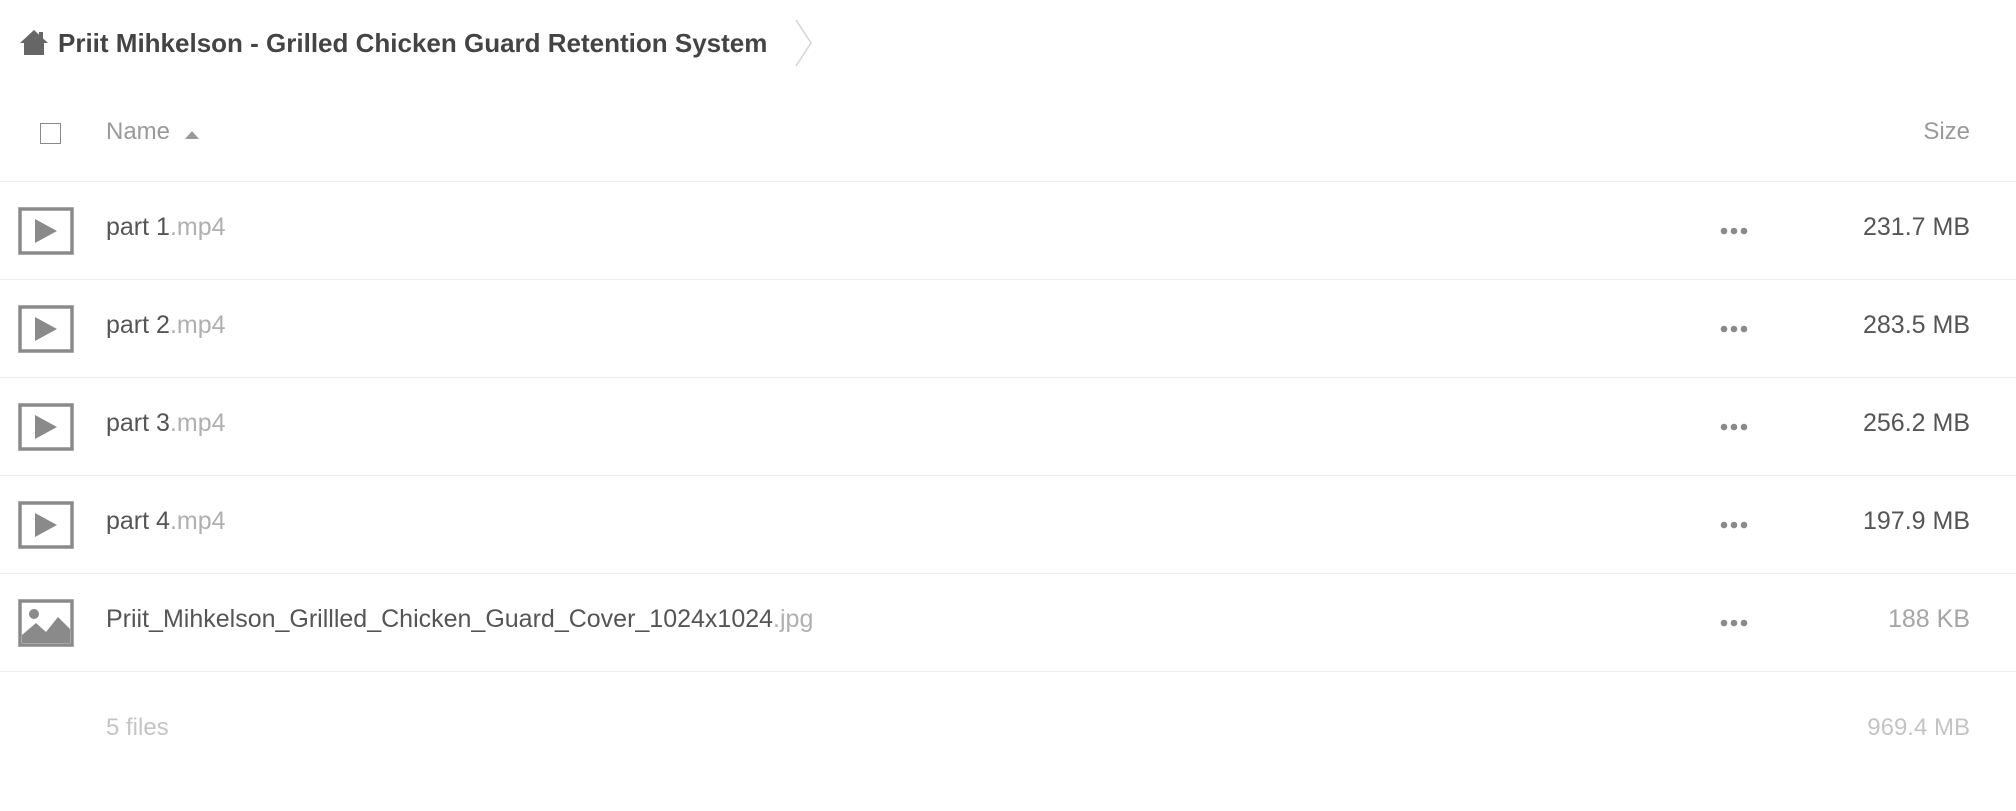 Image resolution: width=2016 pixels, height=811 pixels. Describe the element at coordinates (1916, 325) in the screenshot. I see `file-size: 283.5 MB` at that location.